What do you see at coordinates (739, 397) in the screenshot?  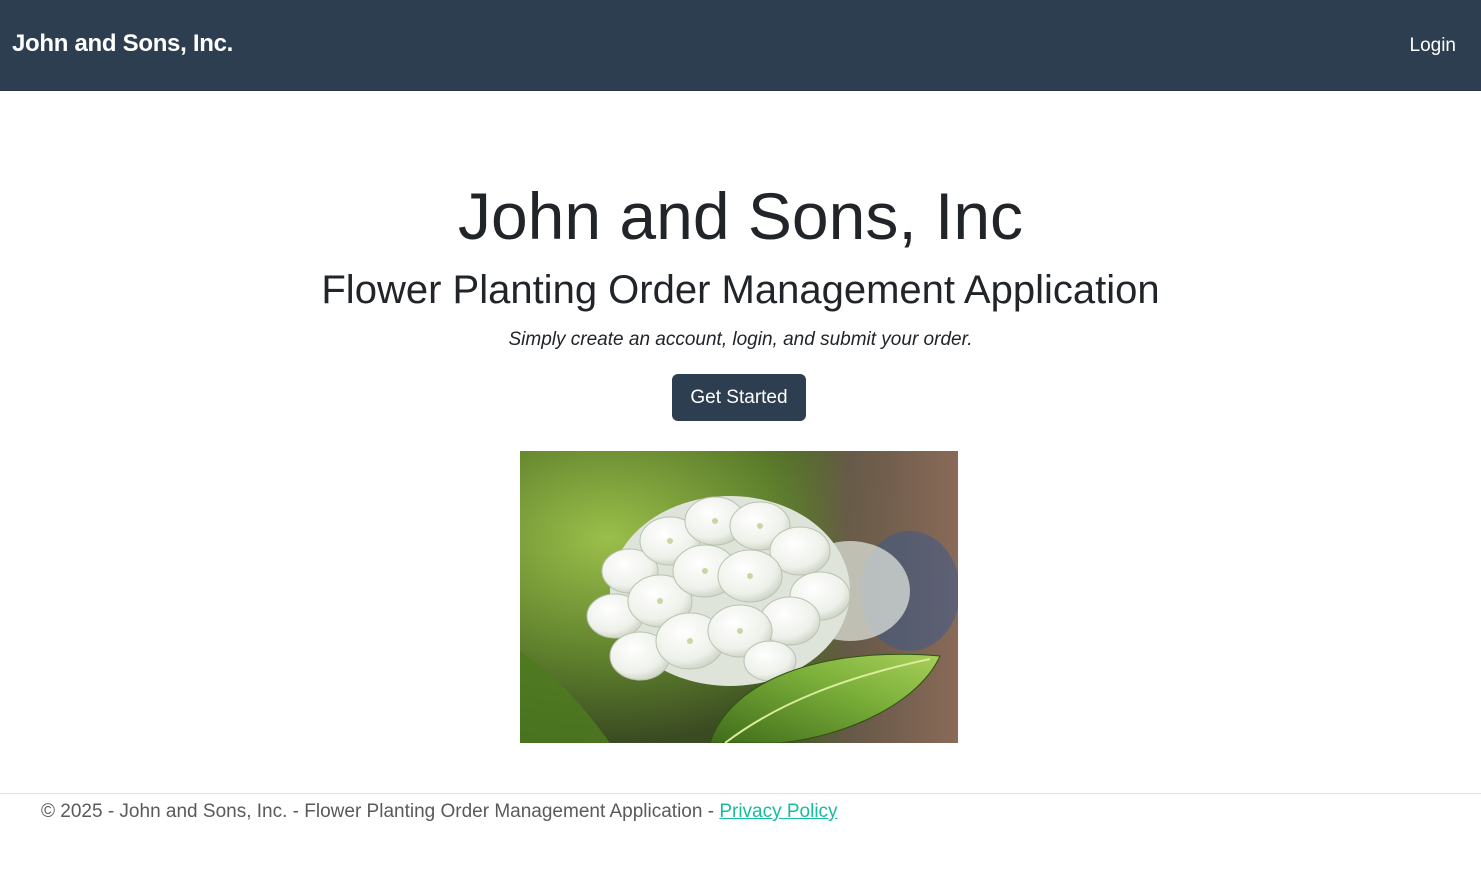 I see `get-started-button: Get Started` at bounding box center [739, 397].